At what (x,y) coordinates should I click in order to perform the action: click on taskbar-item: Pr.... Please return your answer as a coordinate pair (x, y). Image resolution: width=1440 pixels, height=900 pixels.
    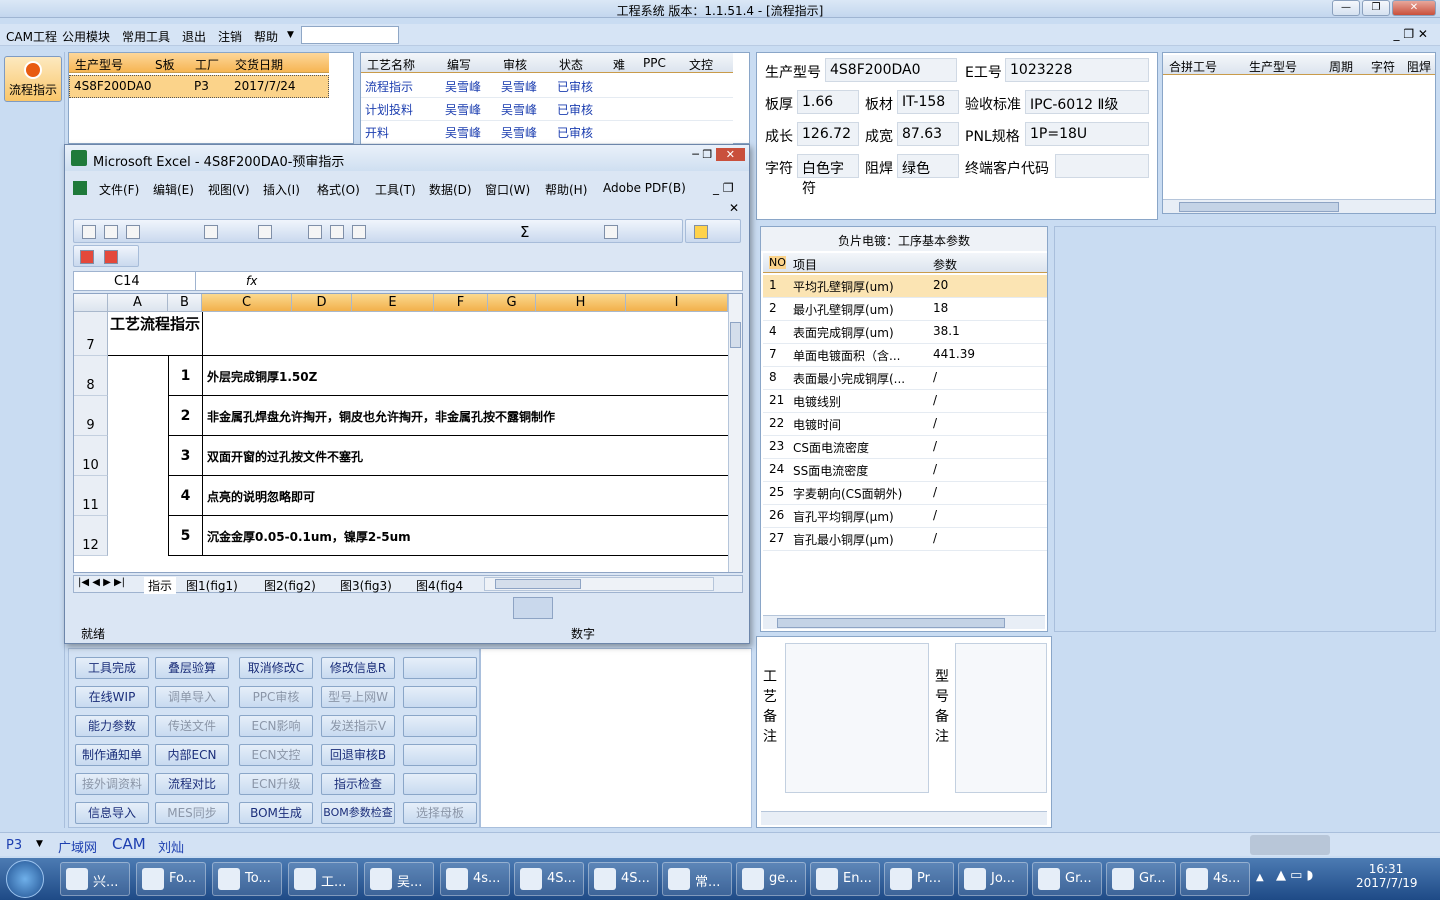
    Looking at the image, I should click on (919, 879).